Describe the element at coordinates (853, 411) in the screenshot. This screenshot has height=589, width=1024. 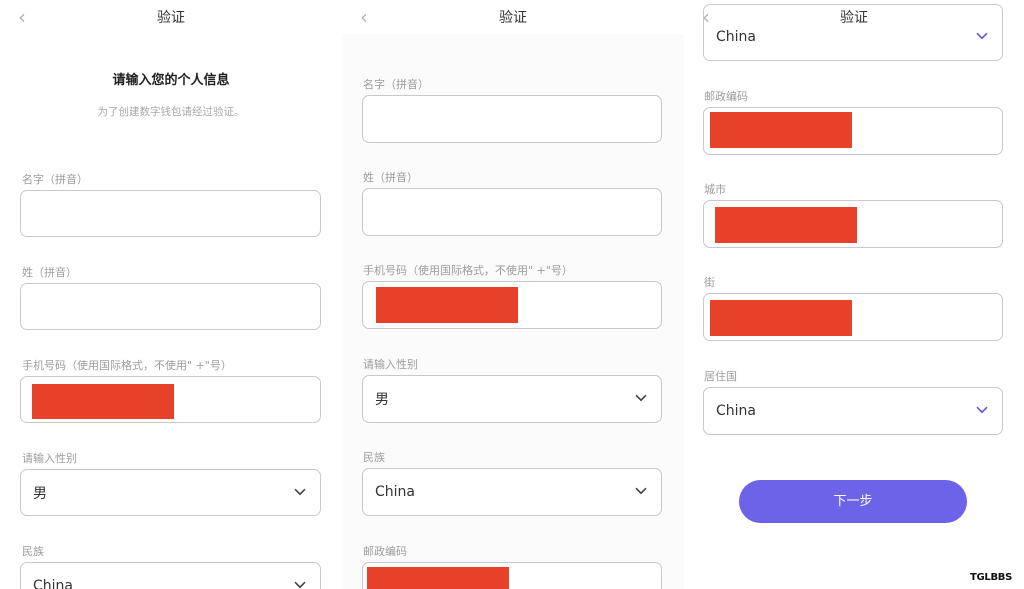
I see `country-select: China` at that location.